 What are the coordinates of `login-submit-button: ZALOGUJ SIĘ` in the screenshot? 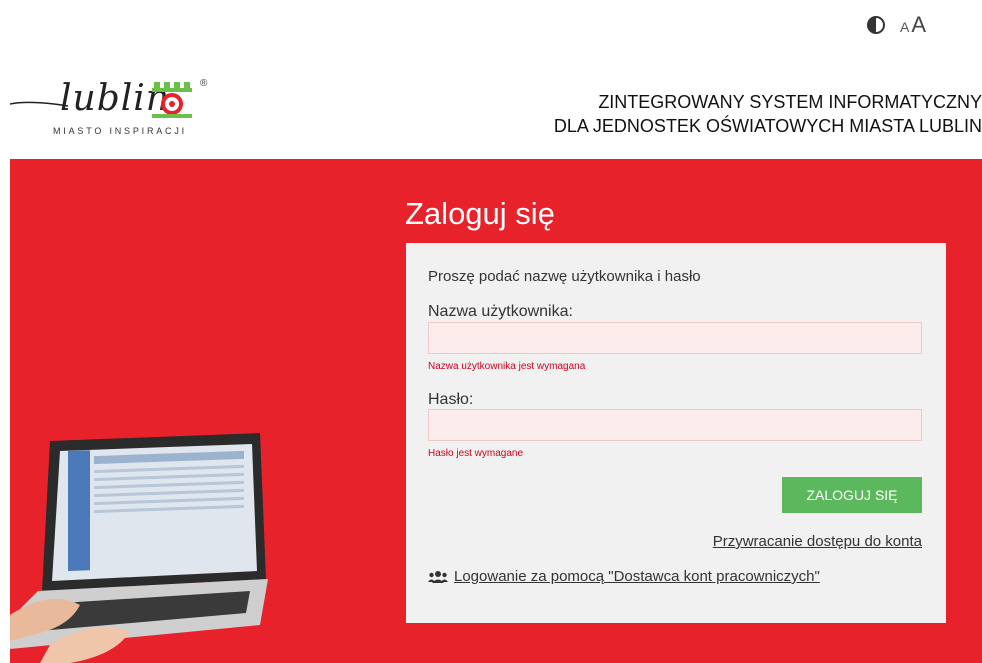 It's located at (852, 495).